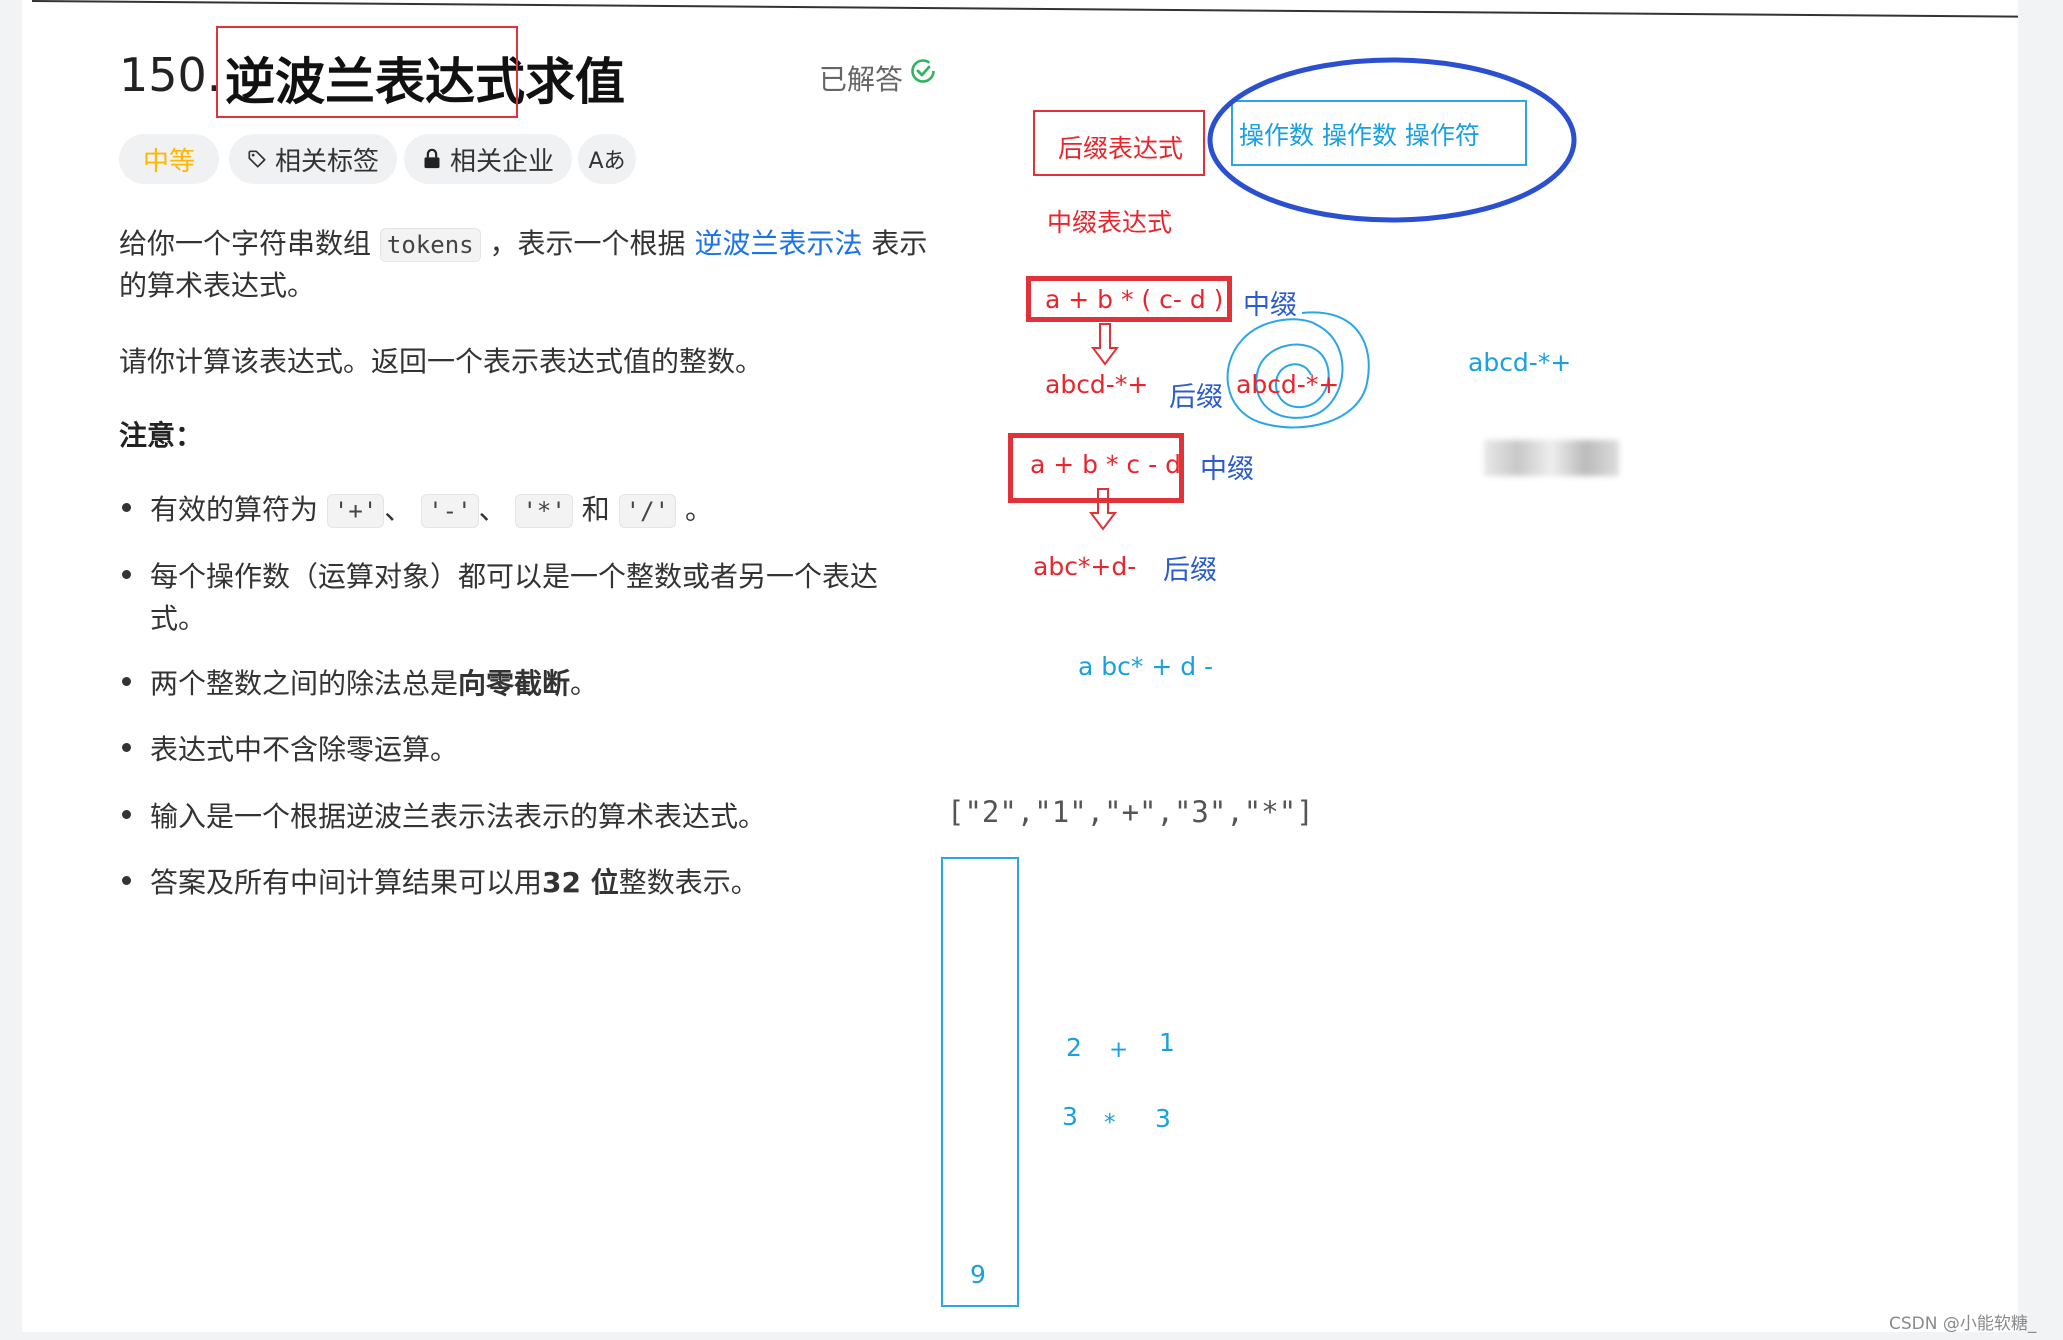  Describe the element at coordinates (234, 509) in the screenshot. I see `text: 有效的算符为` at that location.